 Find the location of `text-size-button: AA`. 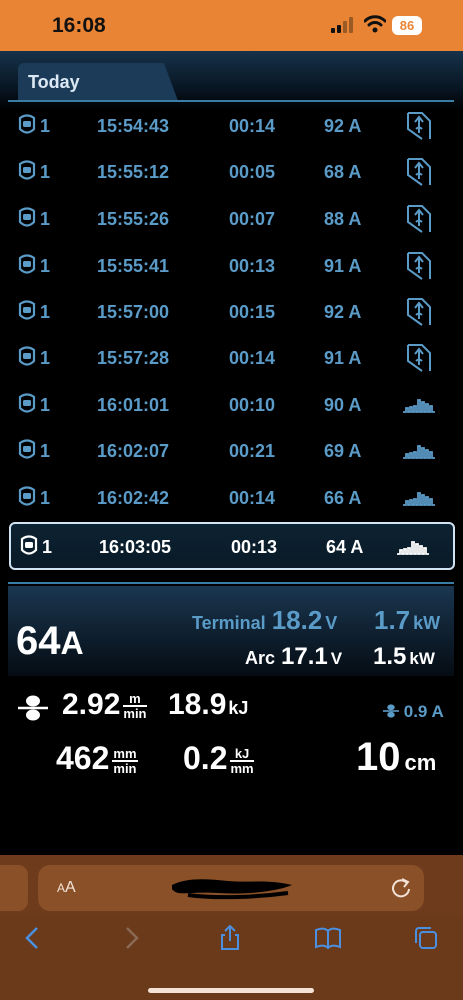

text-size-button: AA is located at coordinates (66, 888).